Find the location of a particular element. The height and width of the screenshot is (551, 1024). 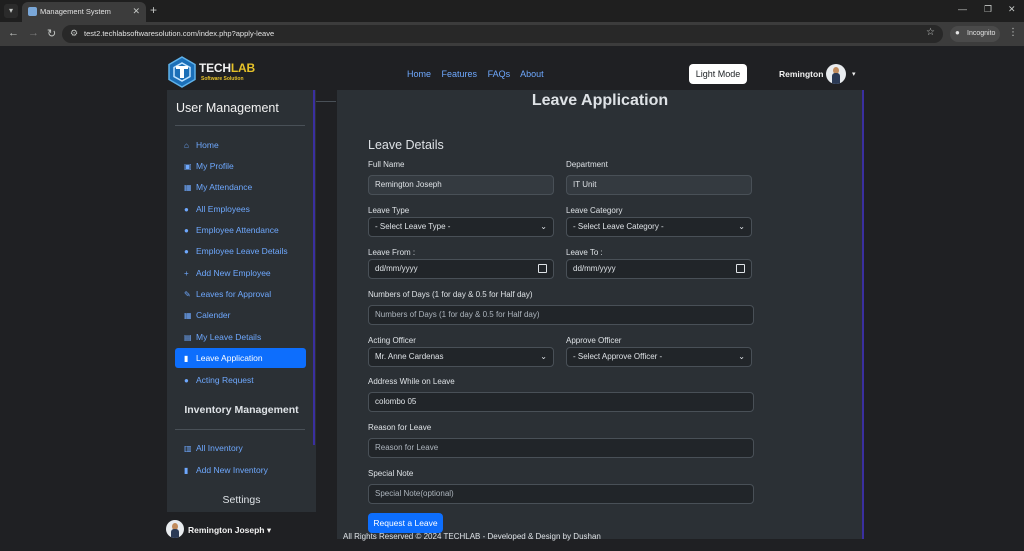

calendar-icon: ▦ is located at coordinates (188, 187).